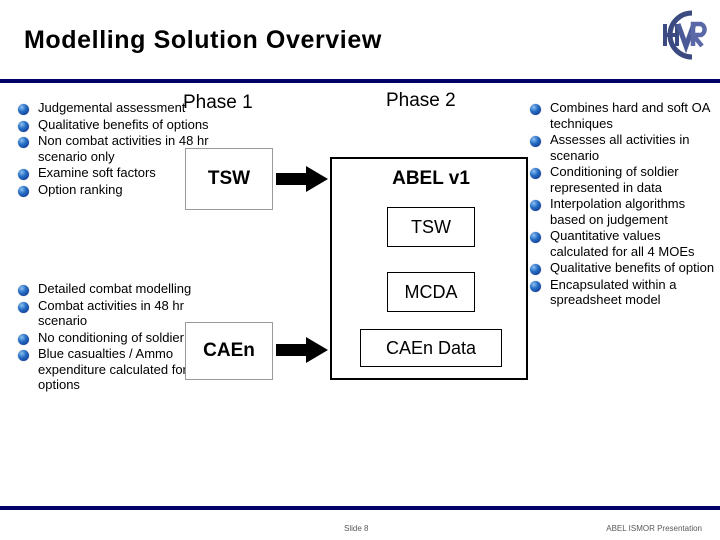  I want to click on list-item-label: Qualitative benefits of option, so click(632, 267).